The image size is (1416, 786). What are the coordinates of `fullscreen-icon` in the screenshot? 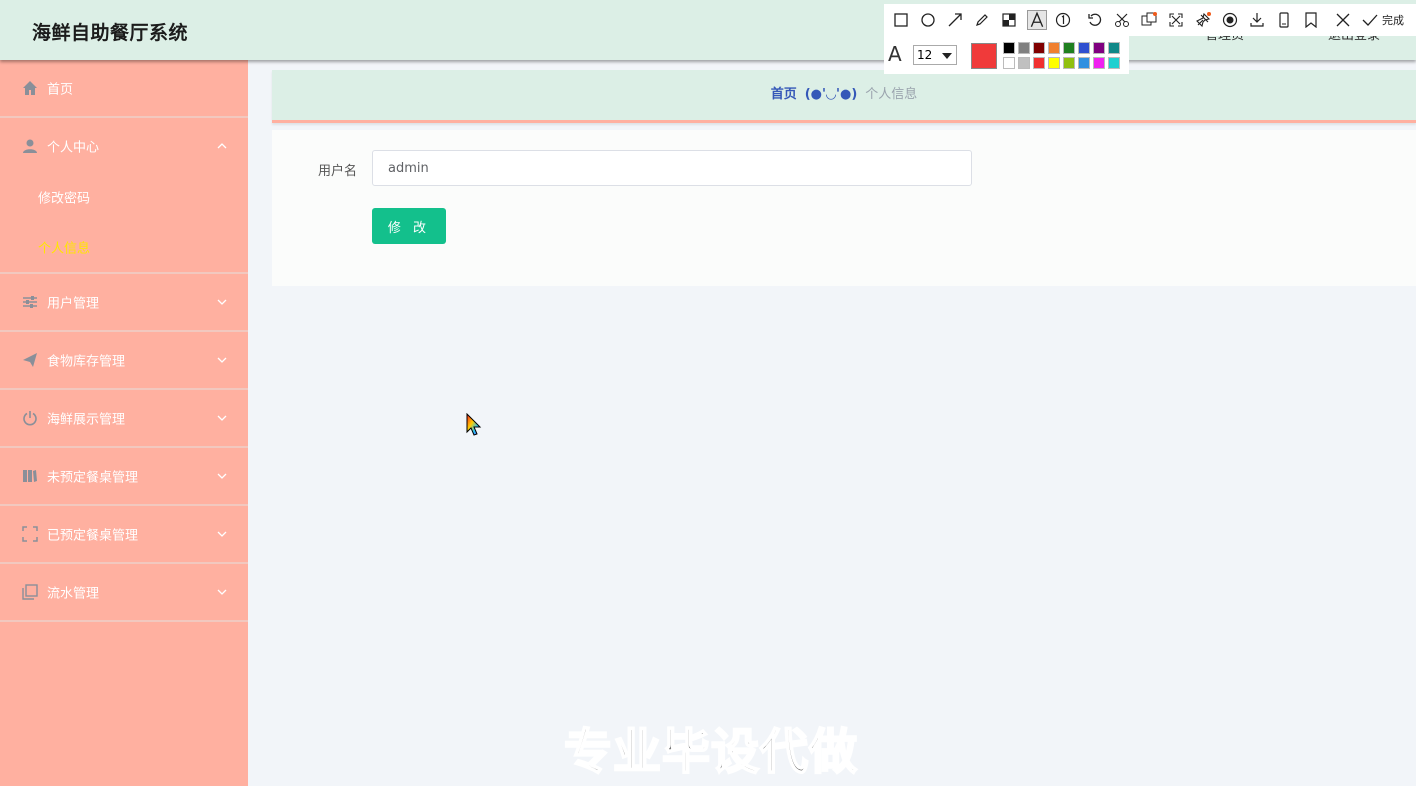 It's located at (30, 534).